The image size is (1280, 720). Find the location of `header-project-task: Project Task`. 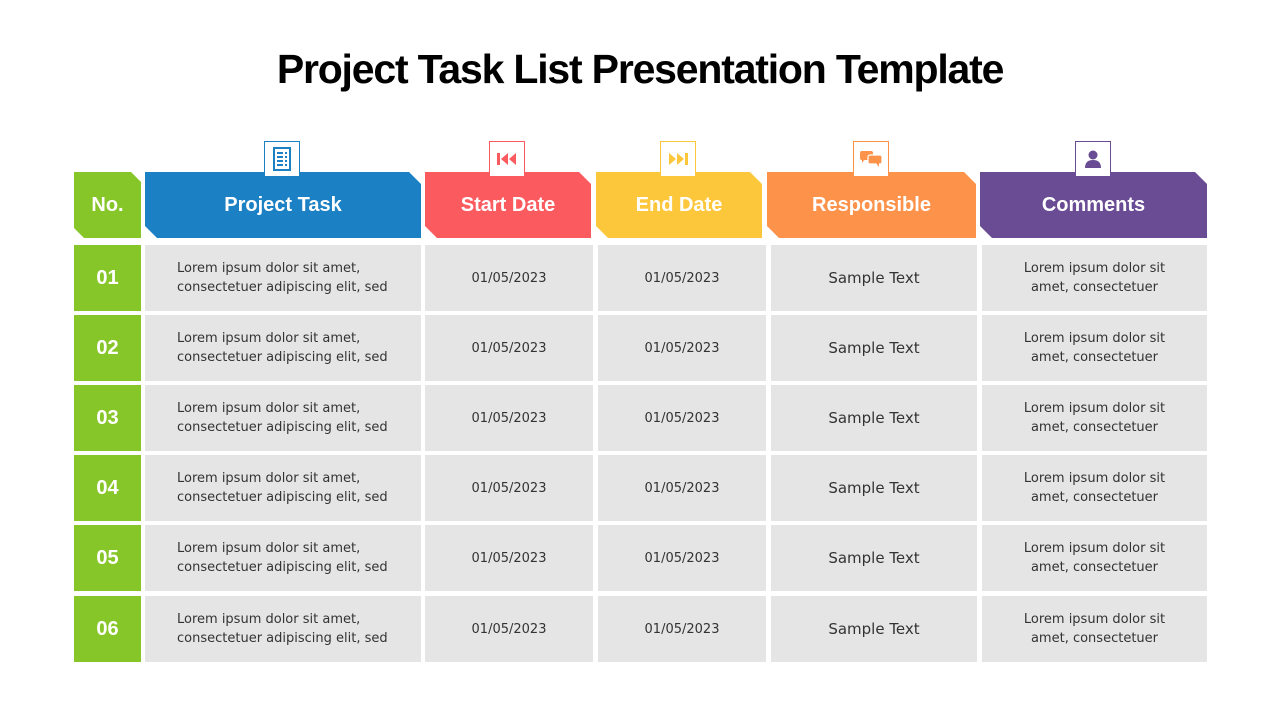

header-project-task: Project Task is located at coordinates (283, 205).